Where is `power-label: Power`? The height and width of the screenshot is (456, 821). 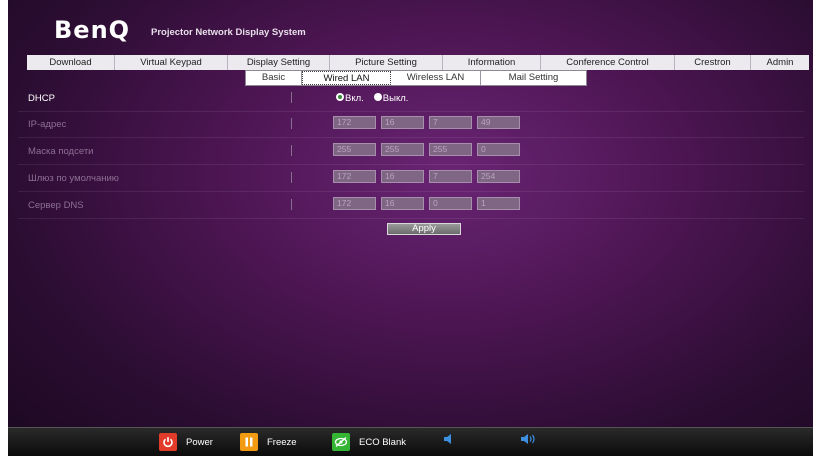
power-label: Power is located at coordinates (199, 442).